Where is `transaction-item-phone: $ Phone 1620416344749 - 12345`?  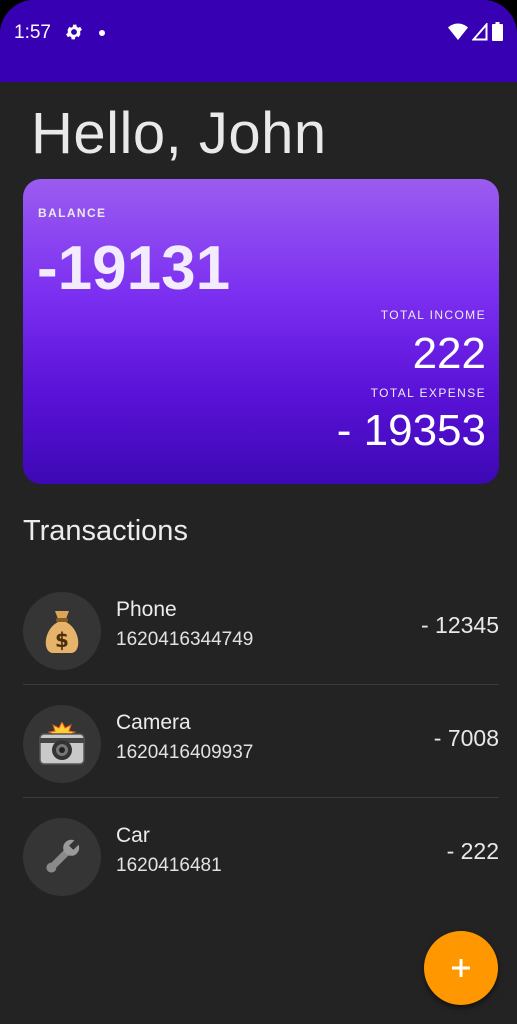 transaction-item-phone: $ Phone 1620416344749 - 12345 is located at coordinates (261, 628).